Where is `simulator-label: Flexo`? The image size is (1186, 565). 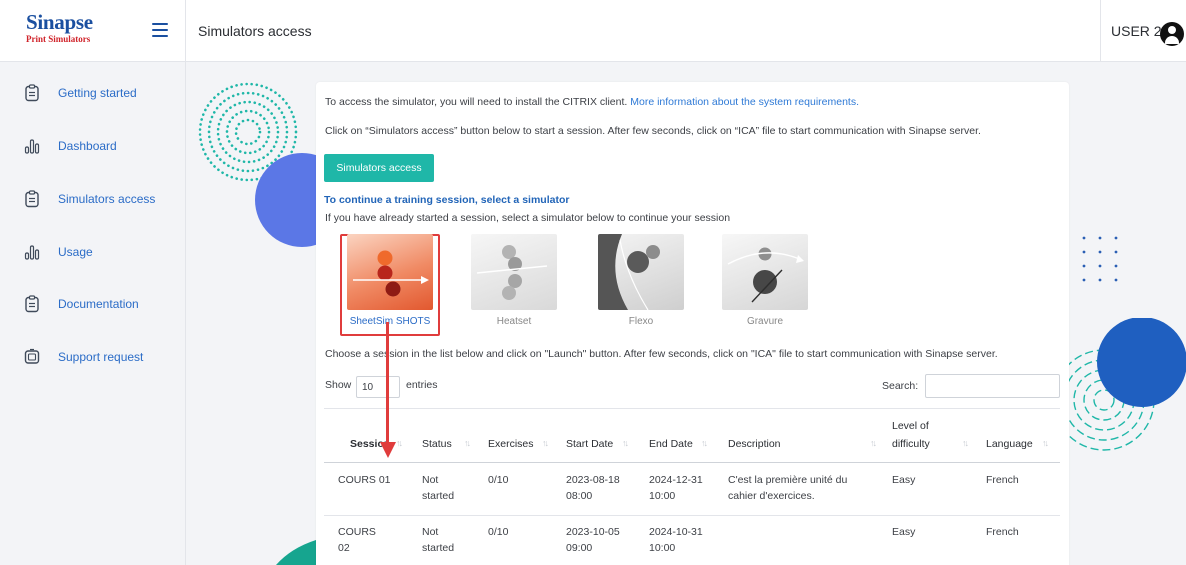 simulator-label: Flexo is located at coordinates (641, 321).